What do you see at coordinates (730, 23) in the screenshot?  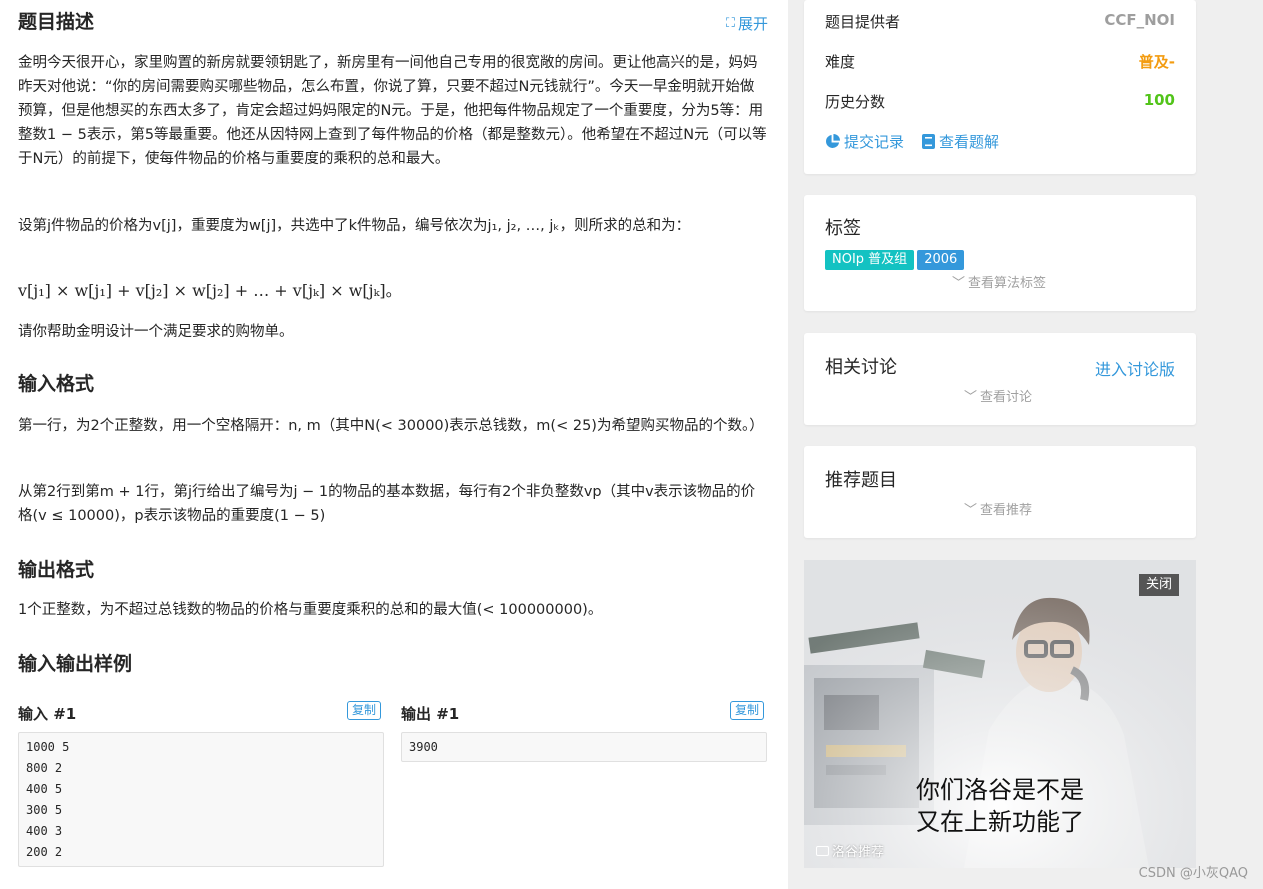 I see `expand-icon: ⛶` at bounding box center [730, 23].